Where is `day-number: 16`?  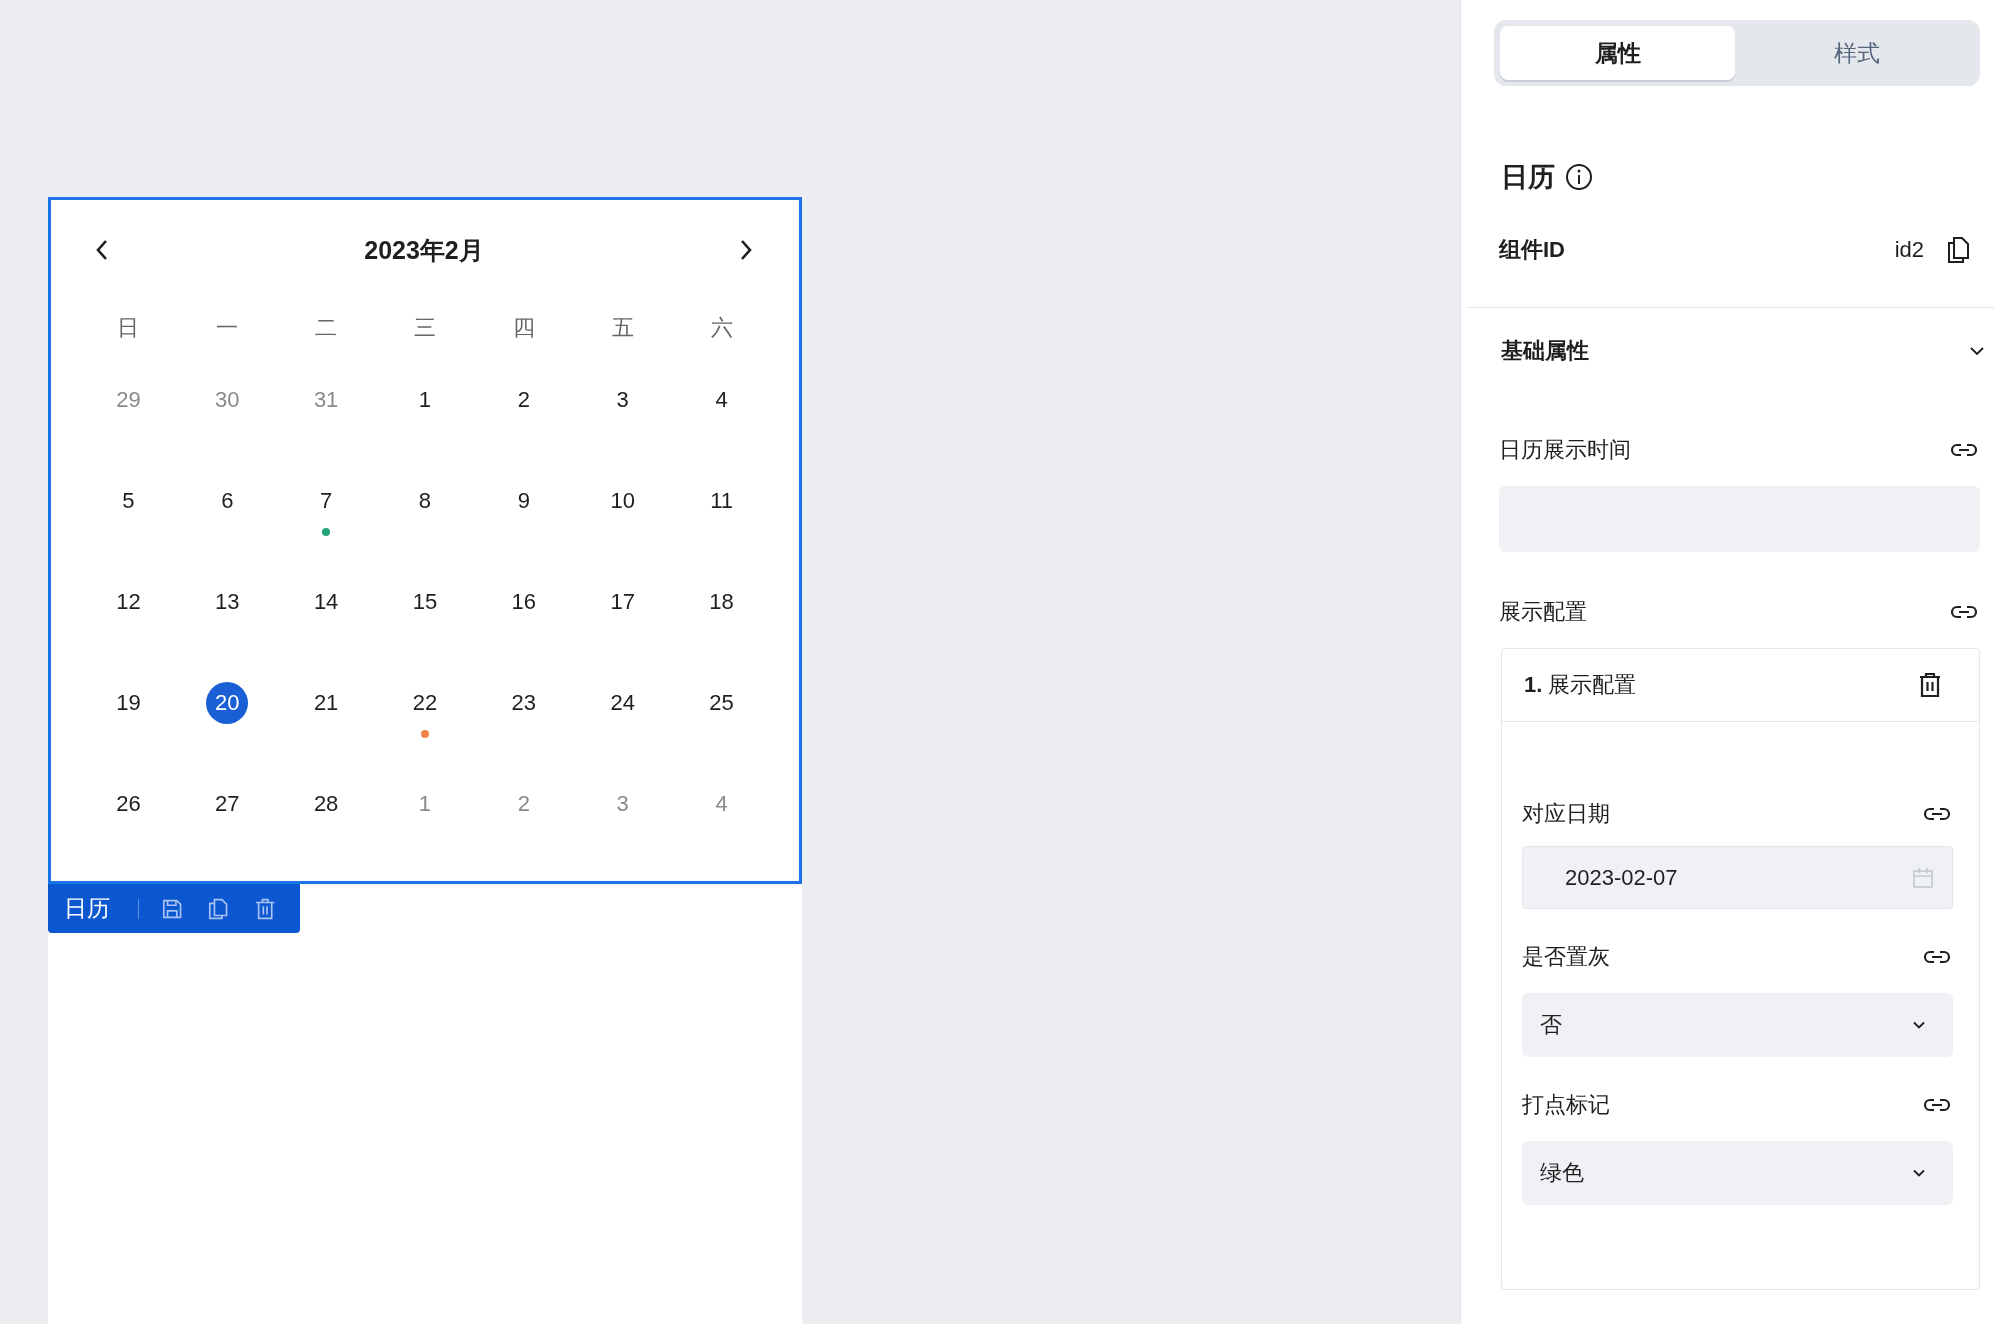 day-number: 16 is located at coordinates (523, 602).